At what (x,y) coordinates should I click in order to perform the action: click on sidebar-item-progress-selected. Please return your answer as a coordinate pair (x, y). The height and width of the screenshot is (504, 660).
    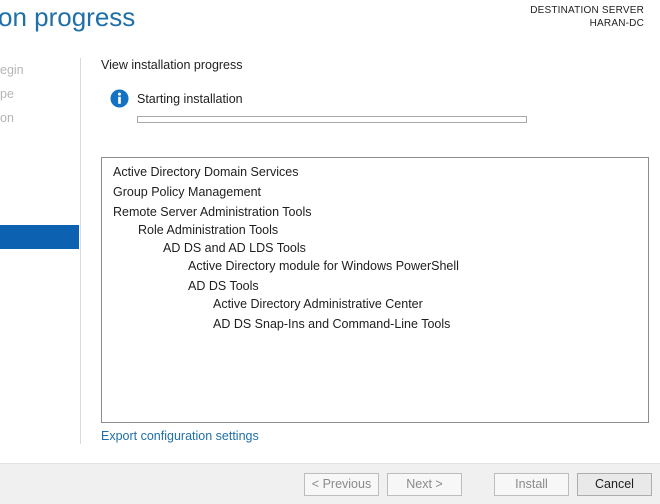
    Looking at the image, I should click on (39, 237).